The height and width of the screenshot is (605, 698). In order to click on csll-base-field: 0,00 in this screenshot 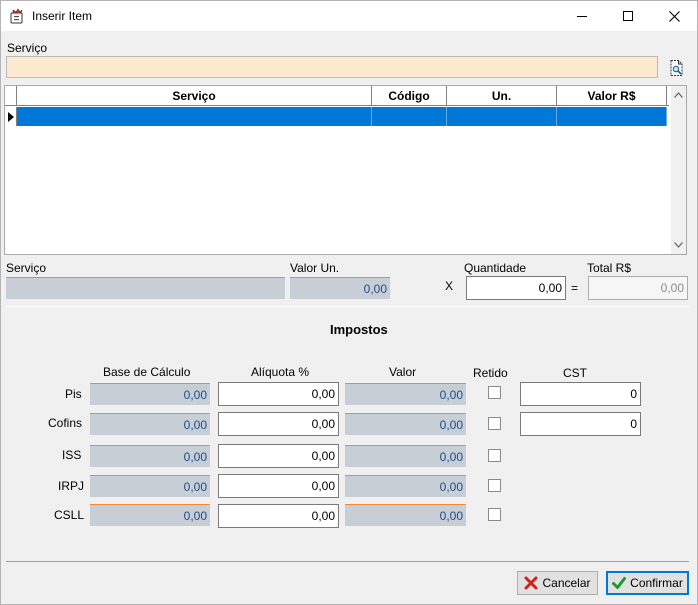, I will do `click(150, 515)`.